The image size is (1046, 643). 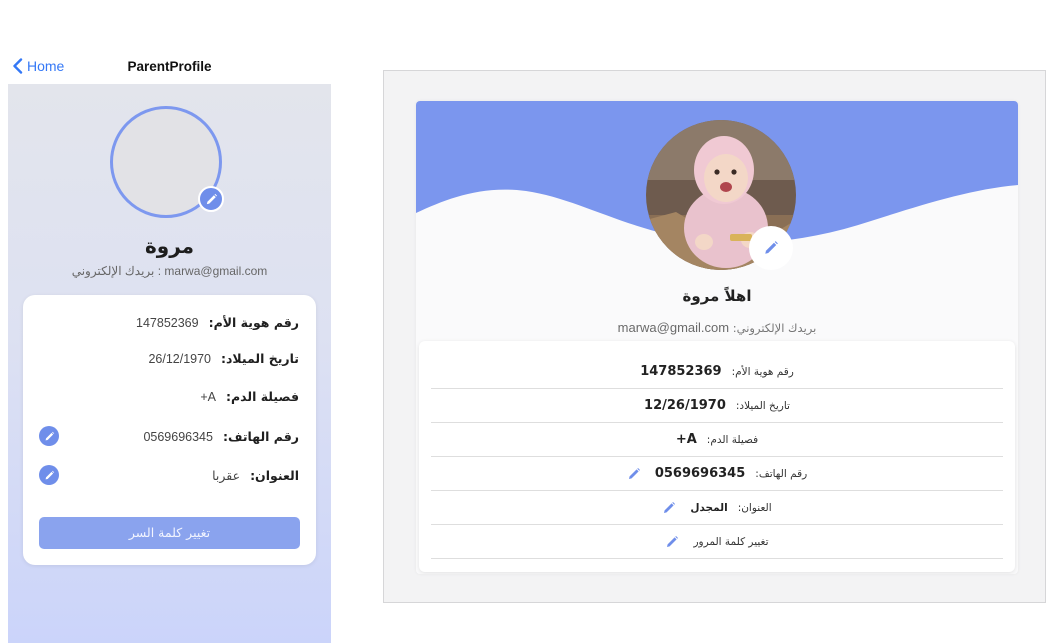 I want to click on field-birth-date: تاريخ الميلاد: 26/12/1970, so click(x=223, y=358).